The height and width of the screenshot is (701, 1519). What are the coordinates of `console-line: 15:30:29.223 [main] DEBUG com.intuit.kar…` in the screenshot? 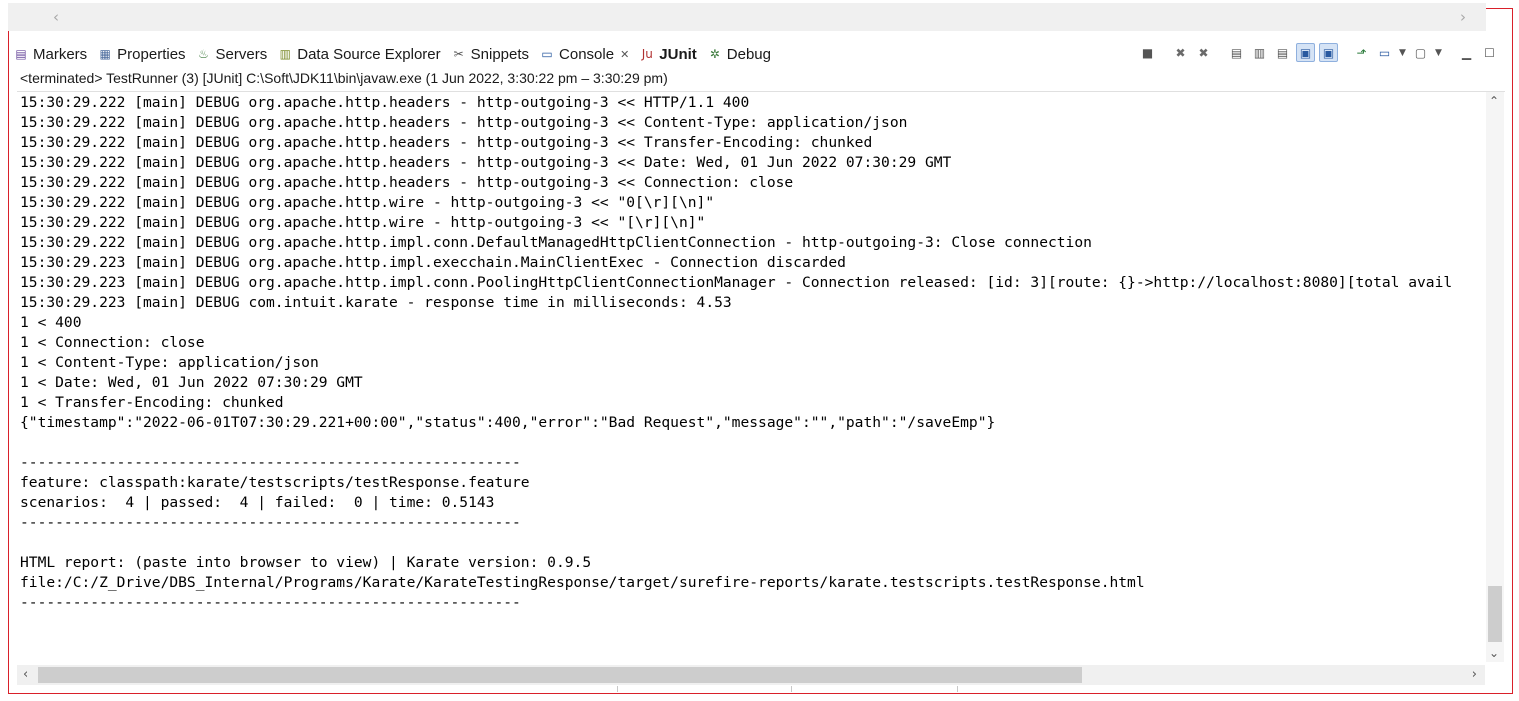 It's located at (376, 302).